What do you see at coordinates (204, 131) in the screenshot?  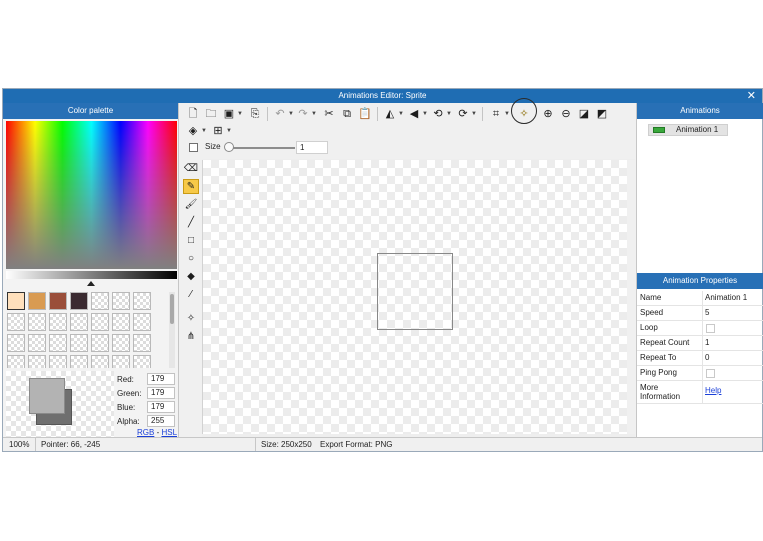 I see `layers-dropdown-chevron-down-icon: ▼` at bounding box center [204, 131].